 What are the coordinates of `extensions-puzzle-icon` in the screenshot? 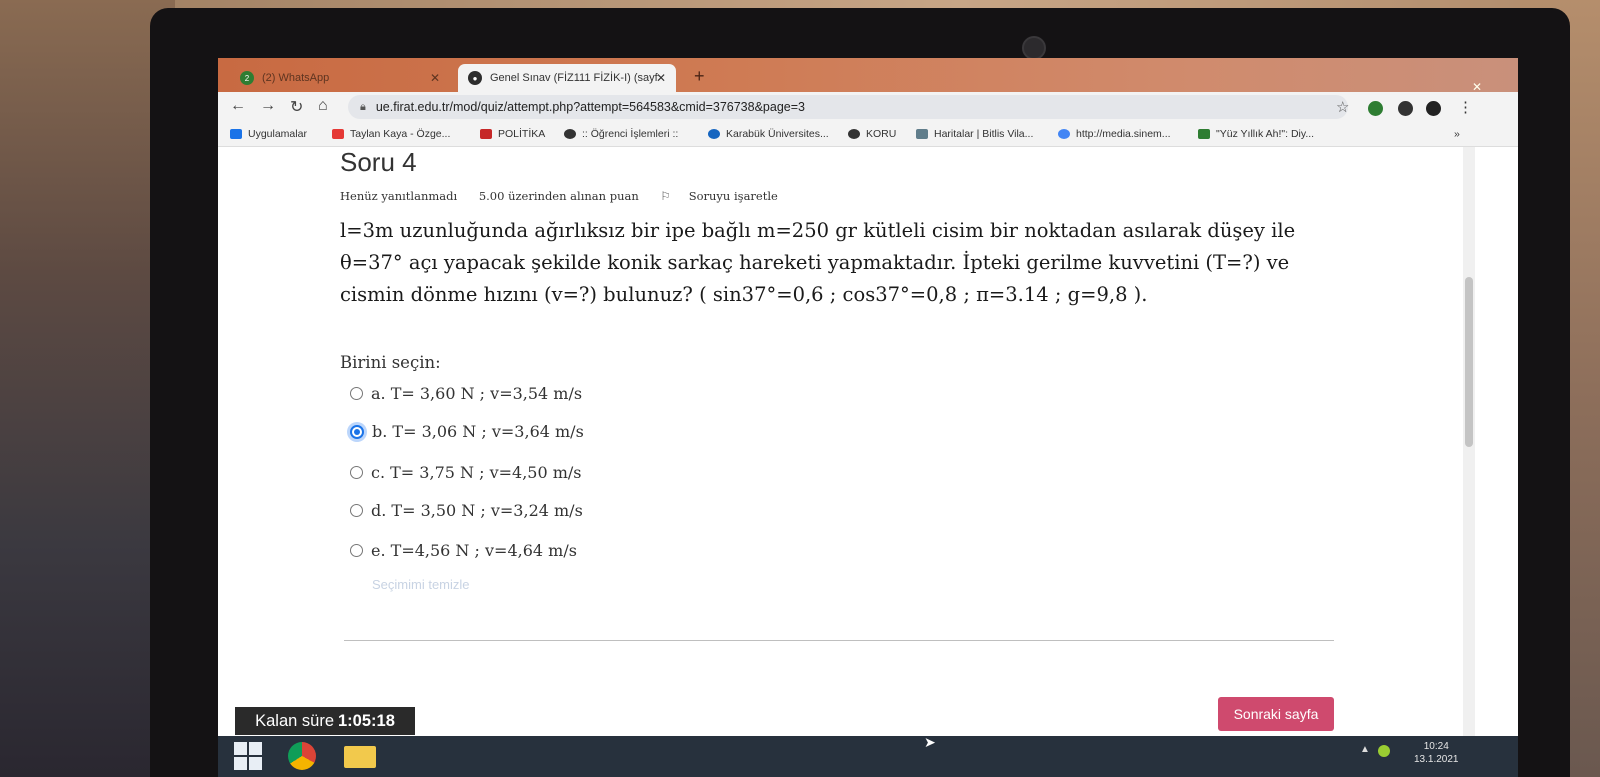 It's located at (1405, 108).